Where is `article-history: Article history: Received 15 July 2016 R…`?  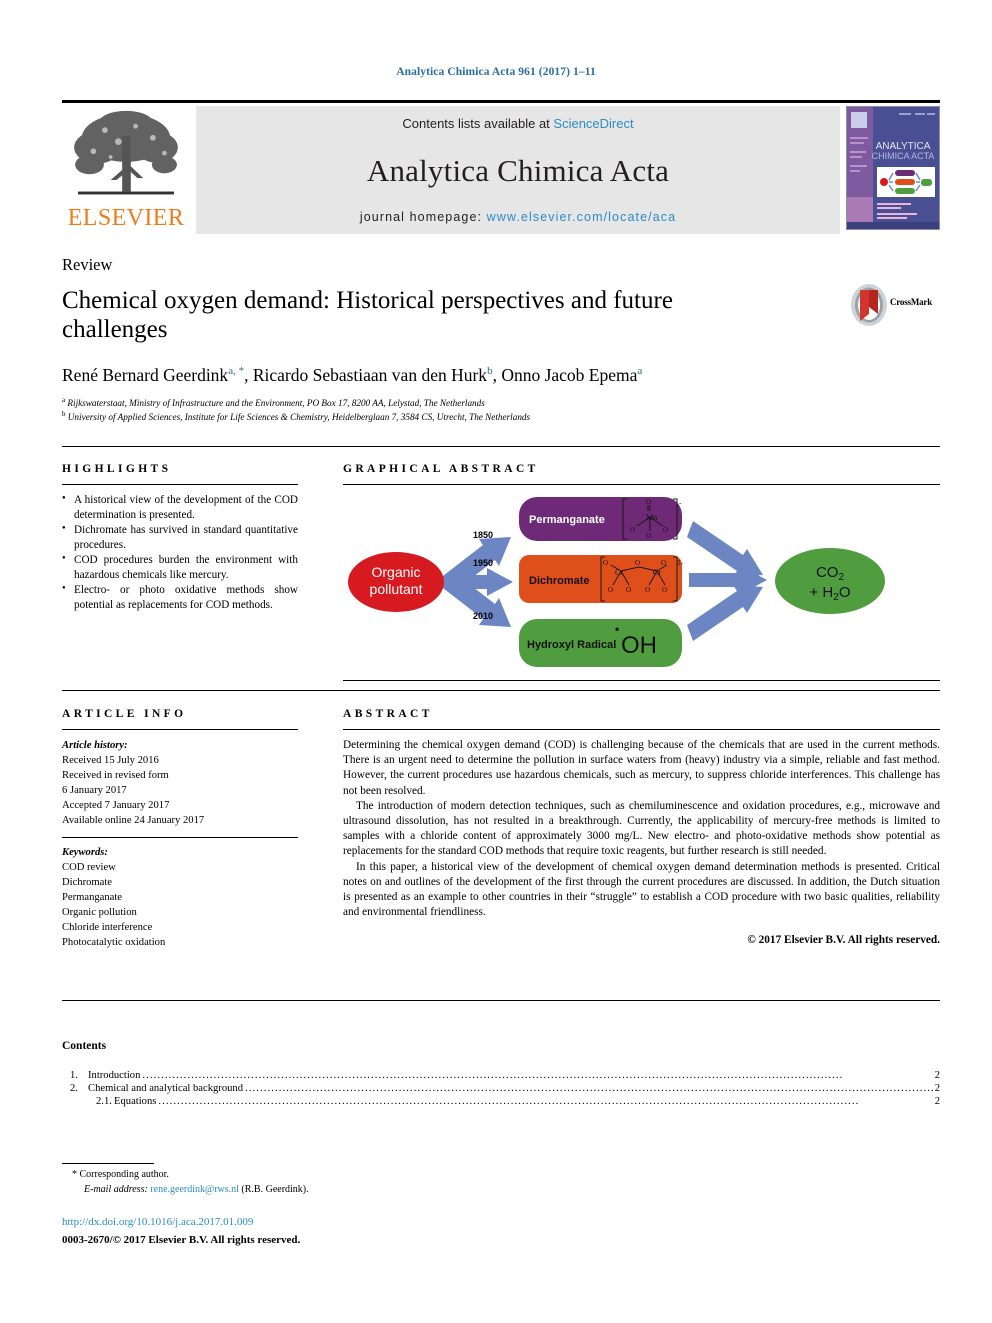
article-history: Article history: Received 15 July 2016 R… is located at coordinates (180, 783).